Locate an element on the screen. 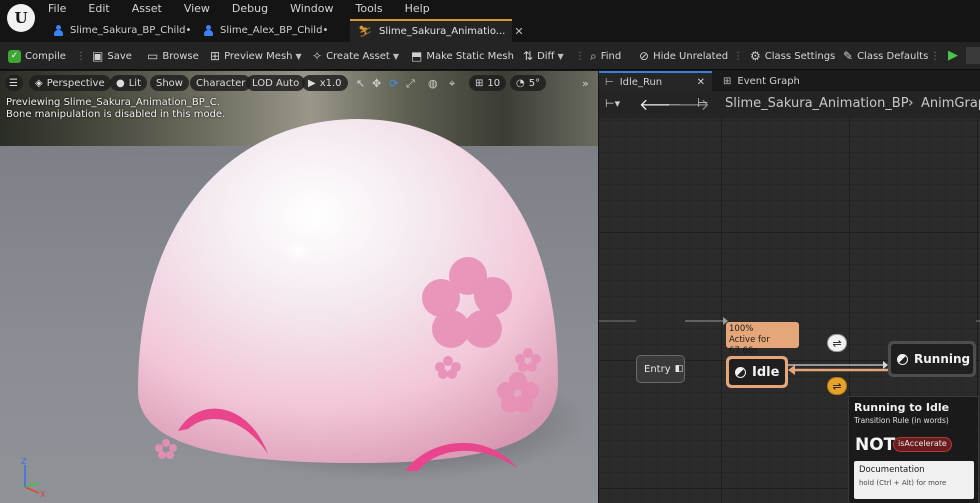 This screenshot has width=980, height=503. state-label: Idle is located at coordinates (766, 372).